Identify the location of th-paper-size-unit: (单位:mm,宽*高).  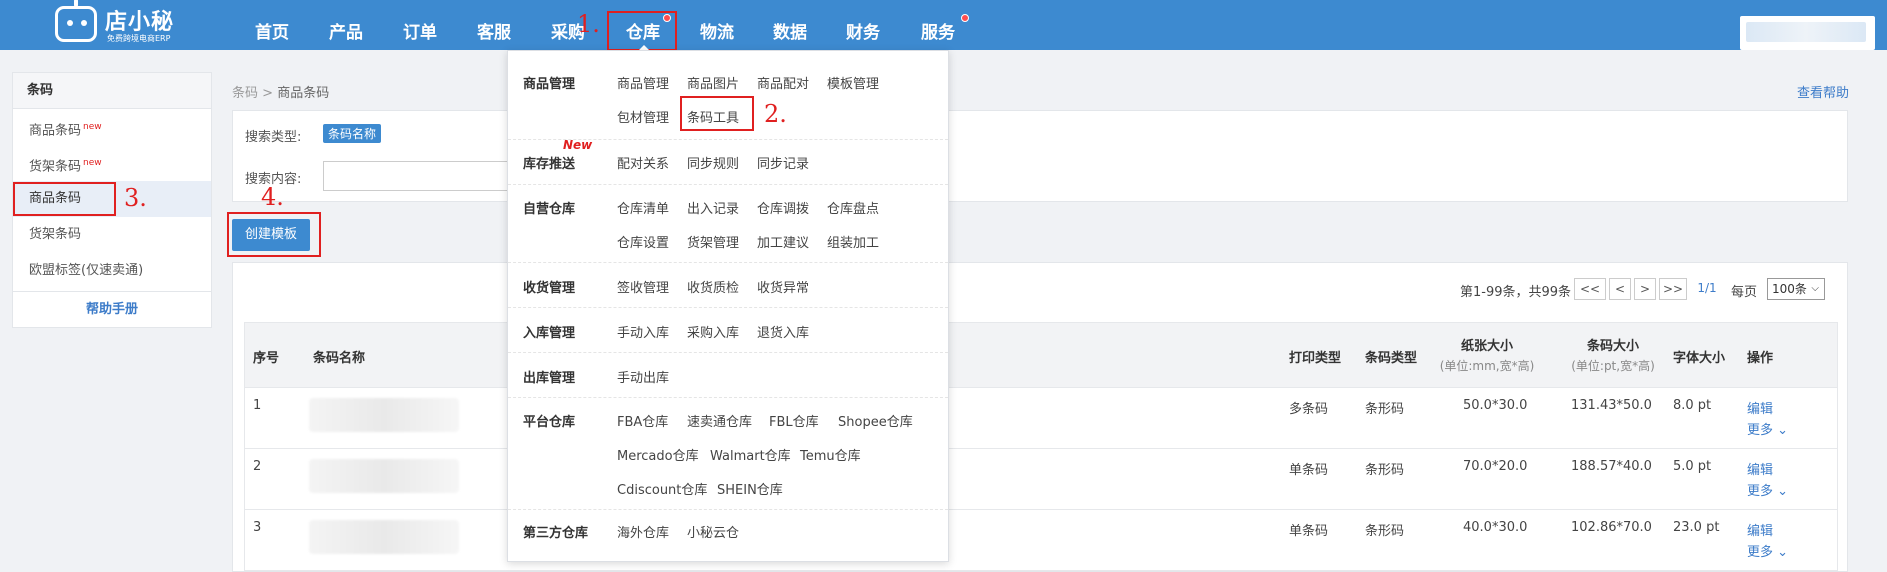
(1487, 366).